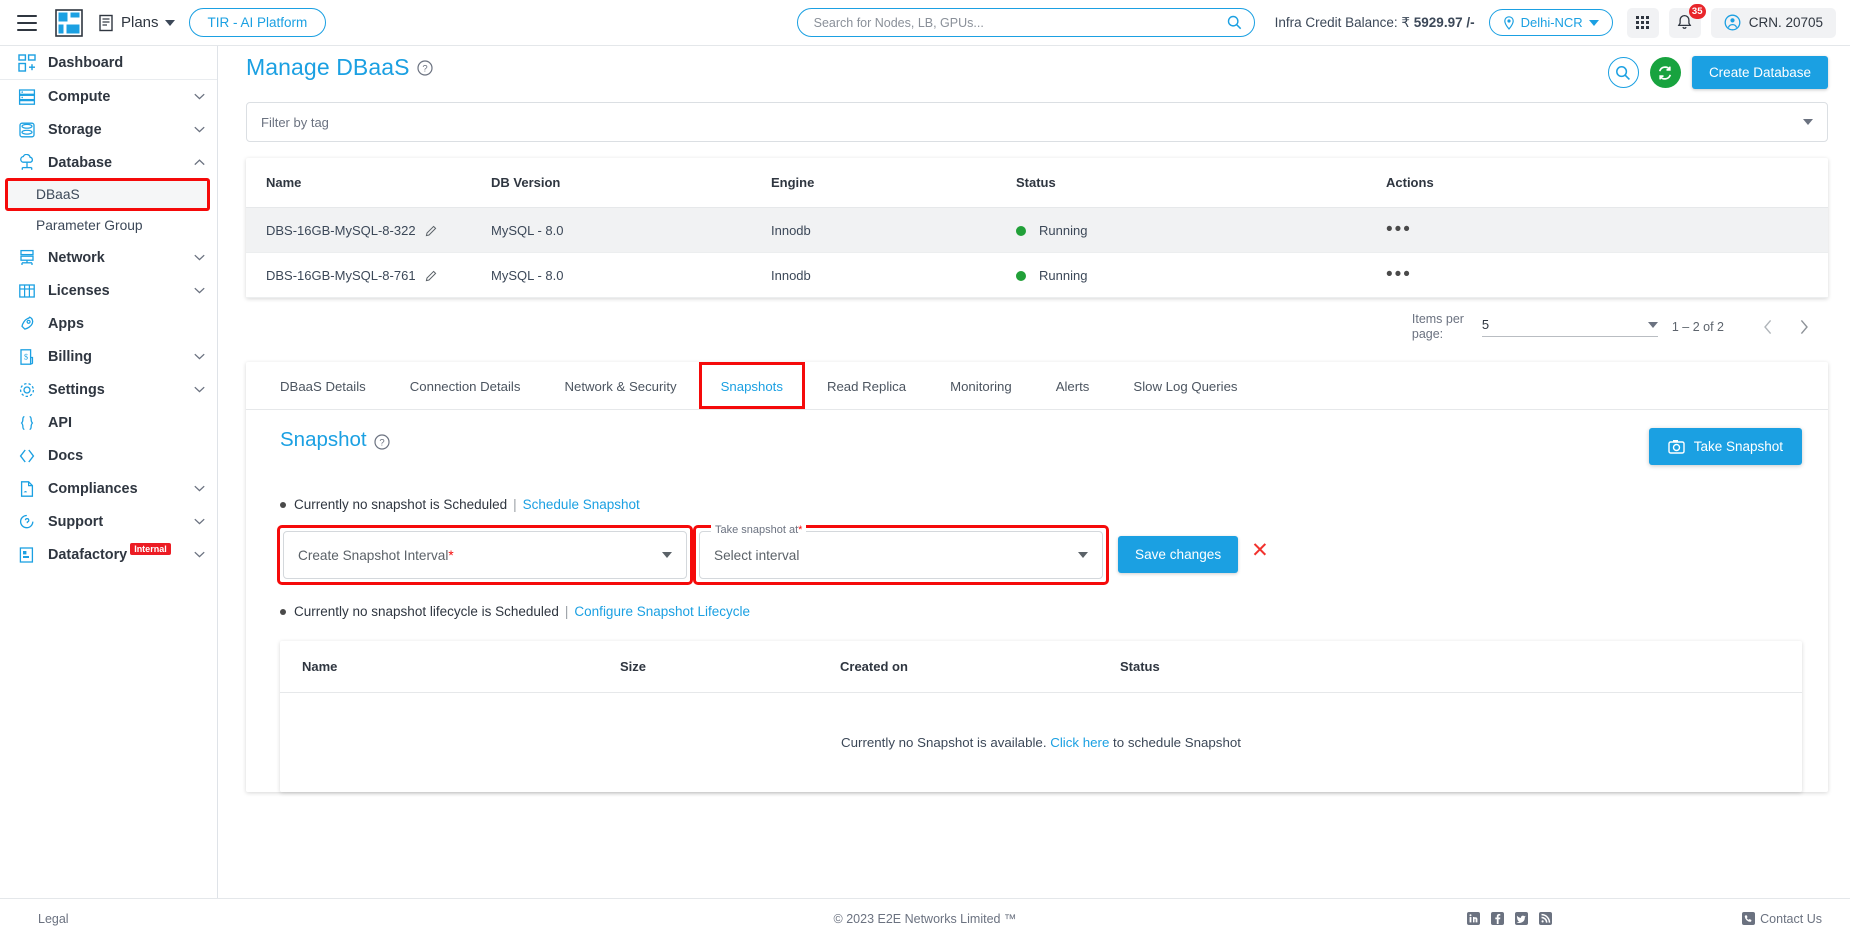 Image resolution: width=1850 pixels, height=938 pixels. Describe the element at coordinates (199, 129) in the screenshot. I see `chevron-down-icon` at that location.